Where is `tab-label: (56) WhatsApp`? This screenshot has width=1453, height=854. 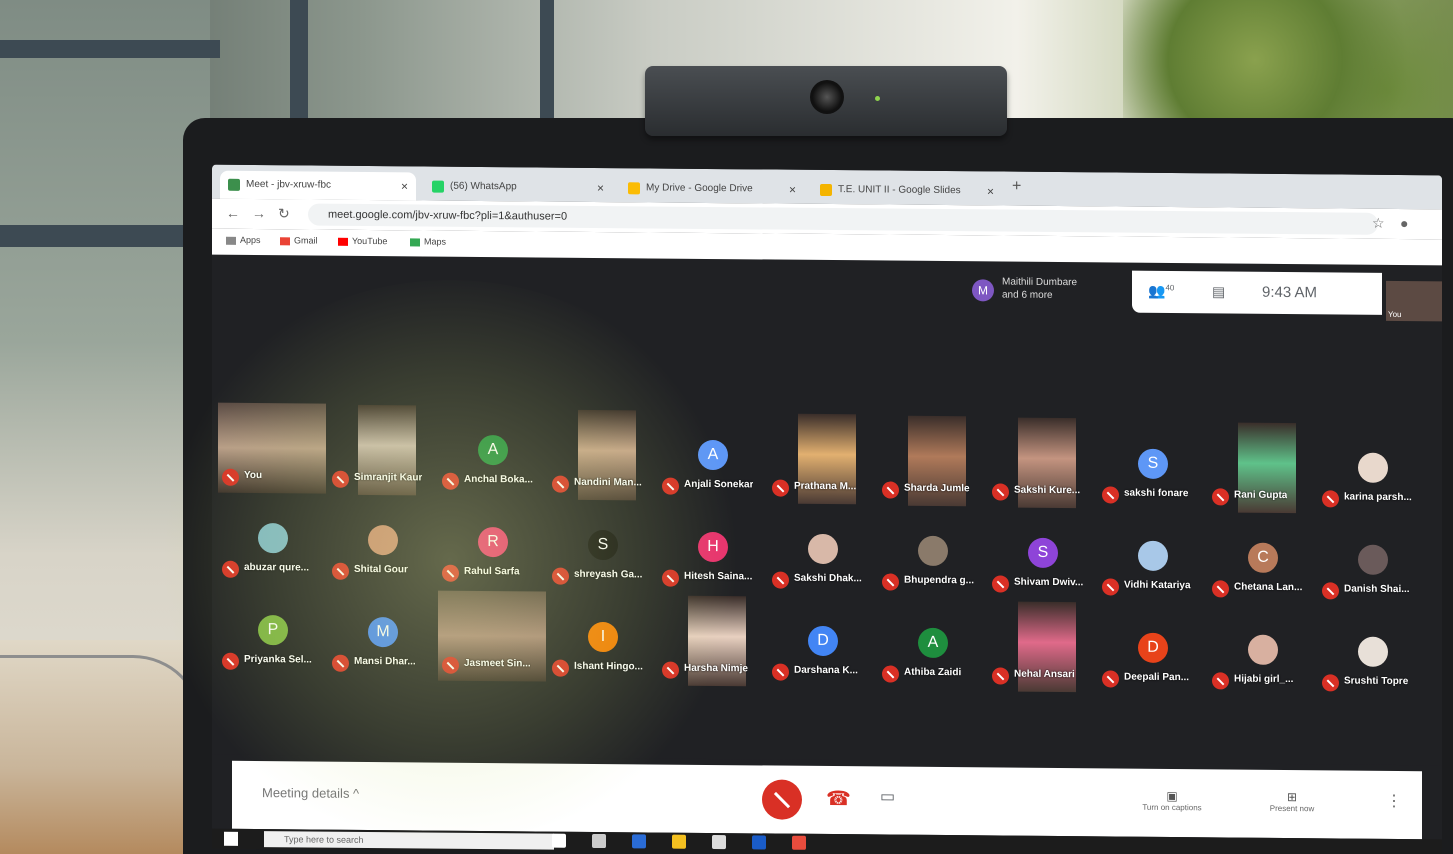
tab-label: (56) WhatsApp is located at coordinates (483, 186).